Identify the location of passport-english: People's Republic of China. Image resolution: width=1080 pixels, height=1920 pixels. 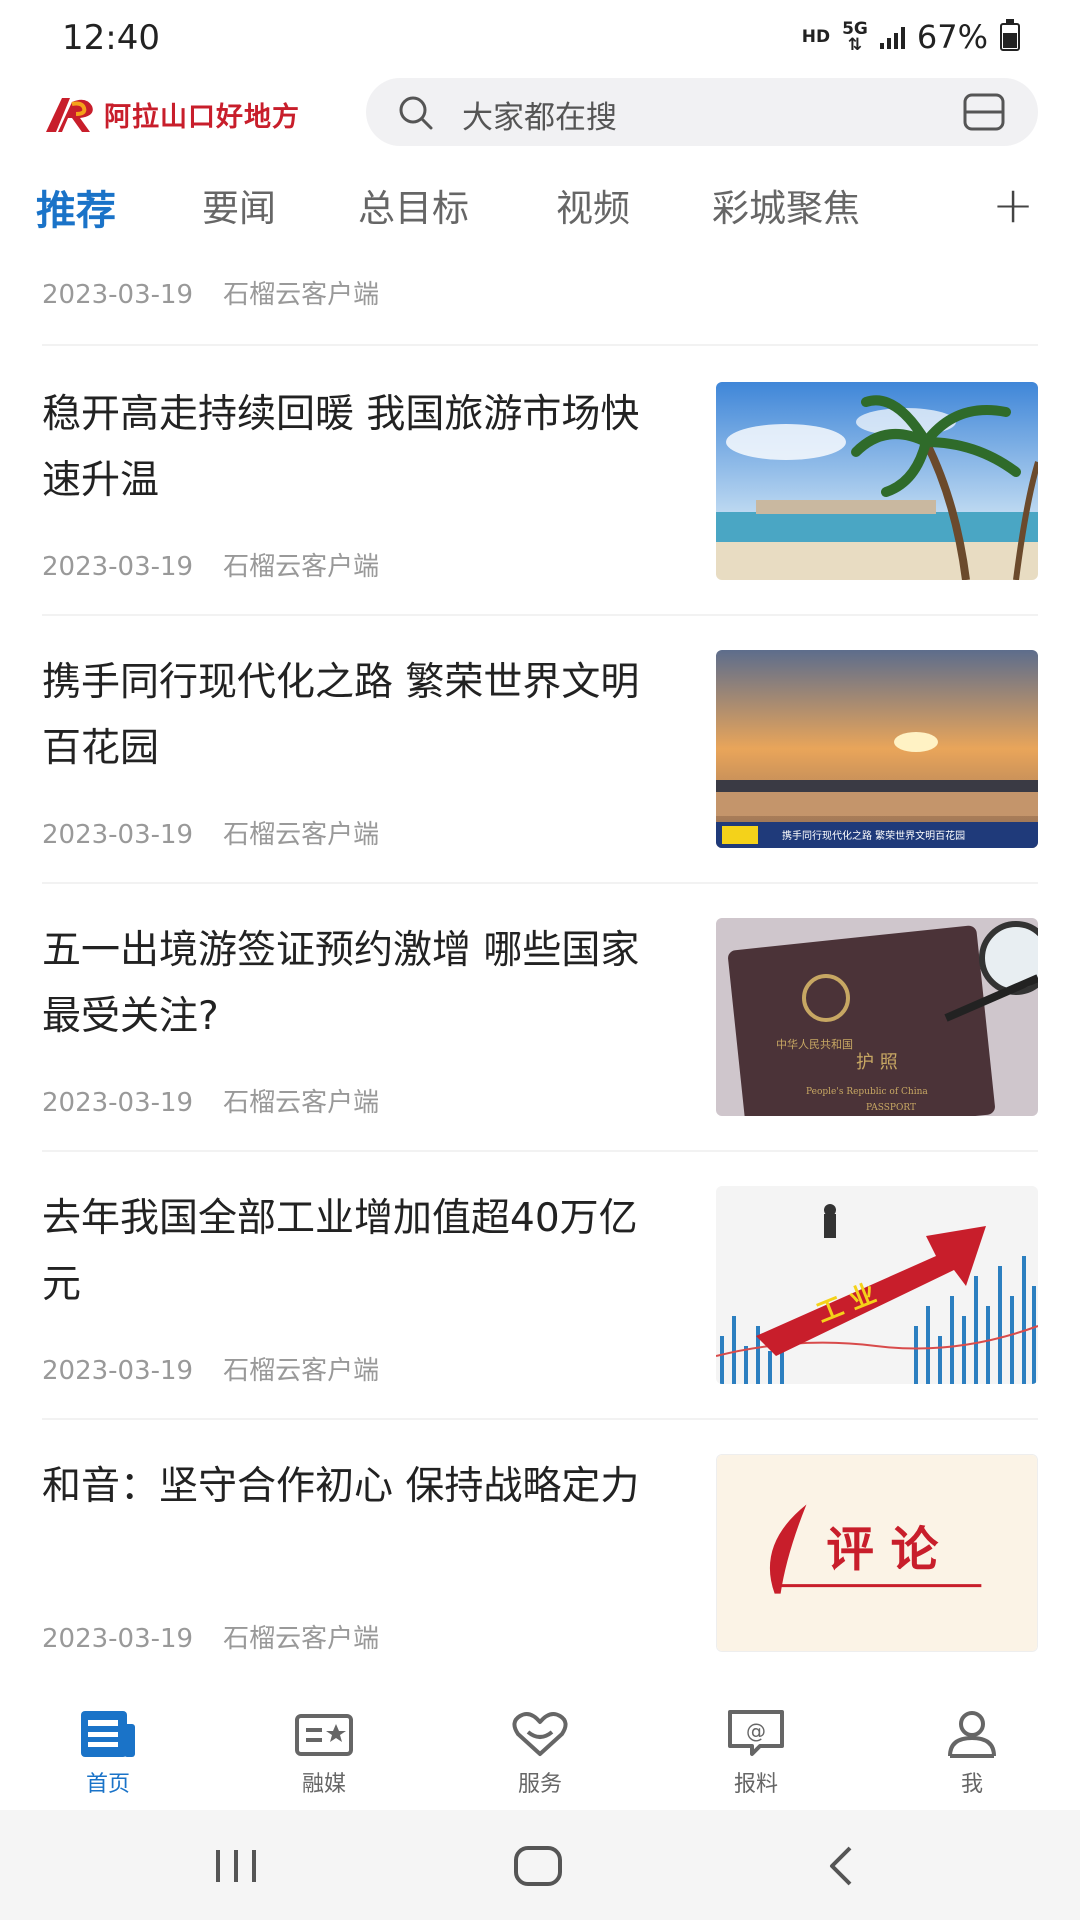
(867, 1092).